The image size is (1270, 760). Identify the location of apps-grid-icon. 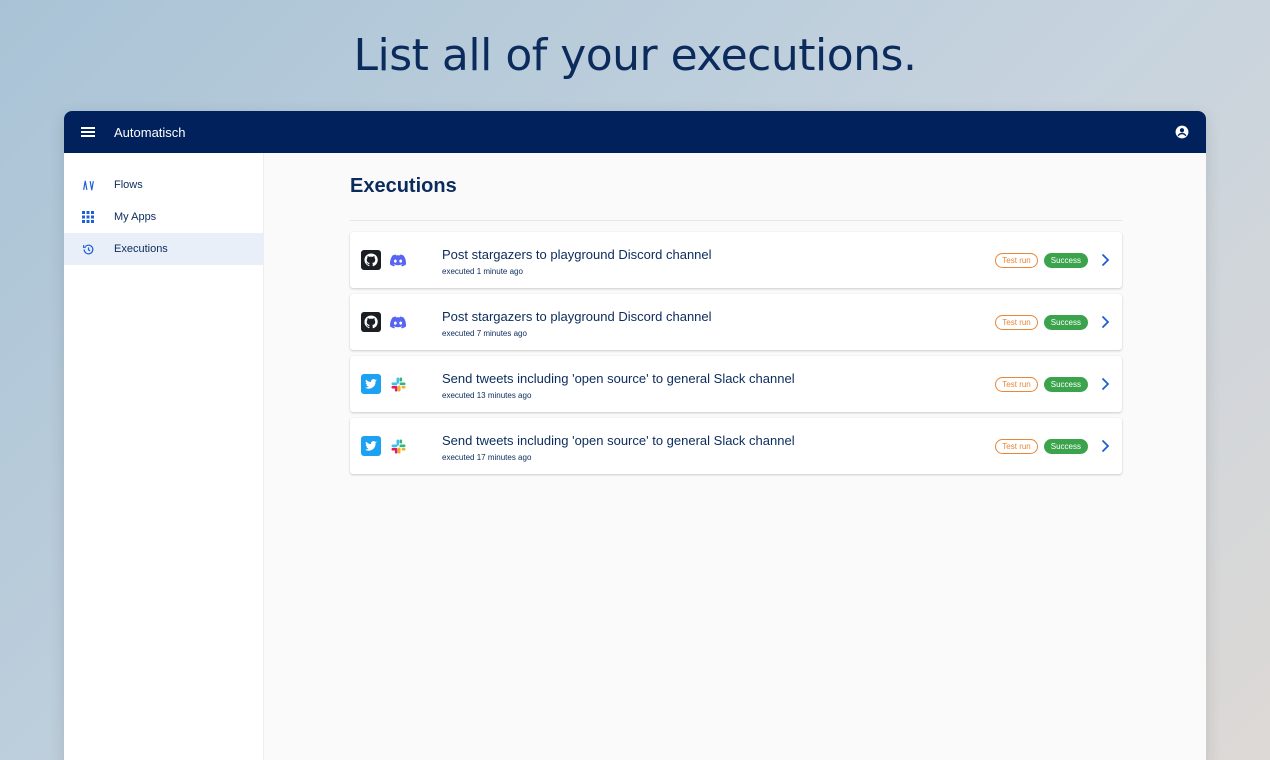
(88, 217).